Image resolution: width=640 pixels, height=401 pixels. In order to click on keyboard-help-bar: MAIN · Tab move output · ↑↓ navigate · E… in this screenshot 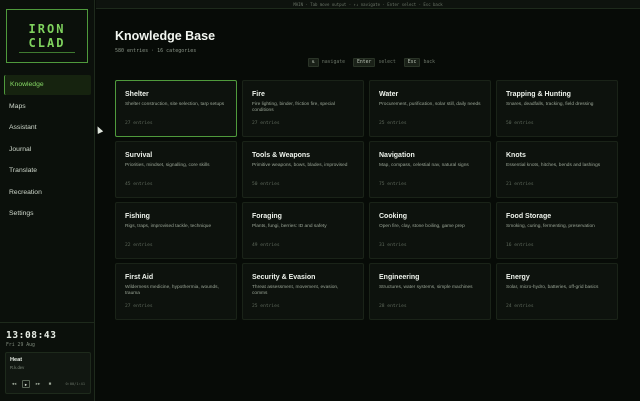, I will do `click(368, 4)`.